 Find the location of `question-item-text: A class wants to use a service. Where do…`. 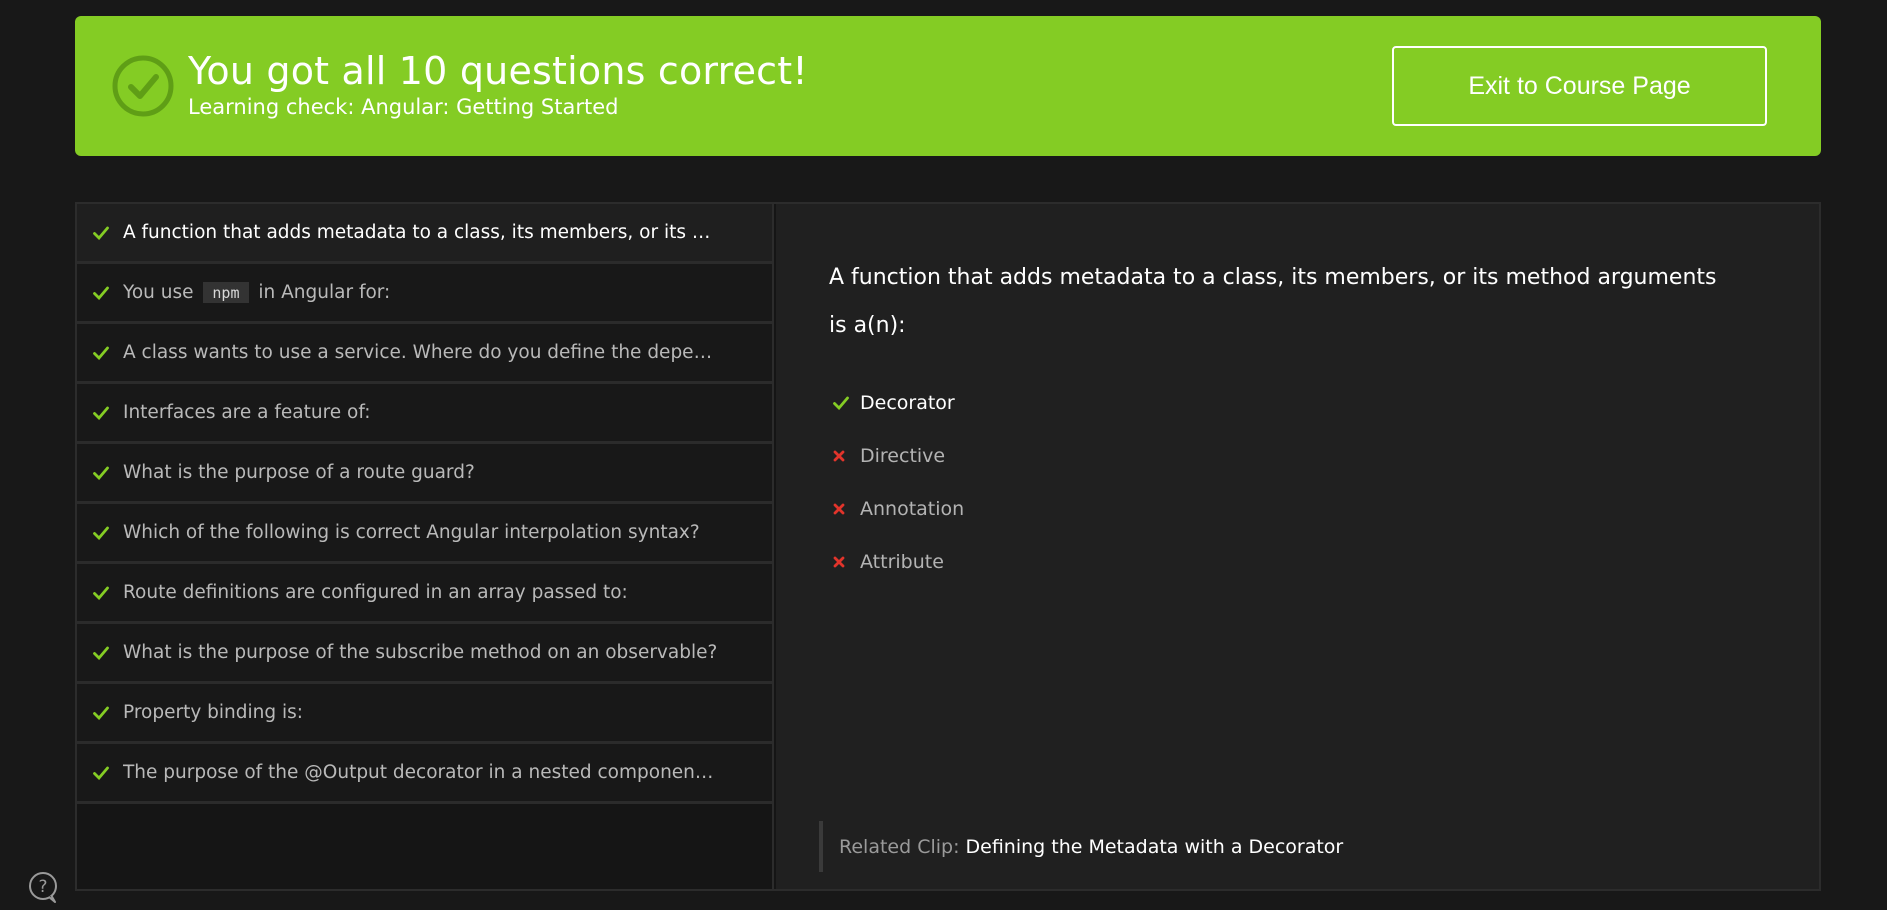

question-item-text: A class wants to use a service. Where do… is located at coordinates (421, 352).